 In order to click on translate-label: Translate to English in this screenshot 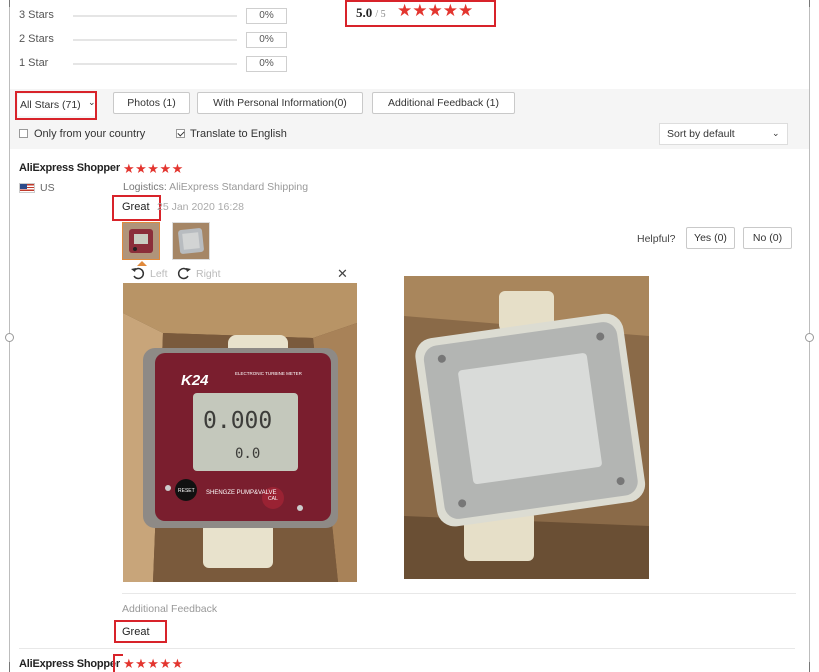, I will do `click(238, 134)`.